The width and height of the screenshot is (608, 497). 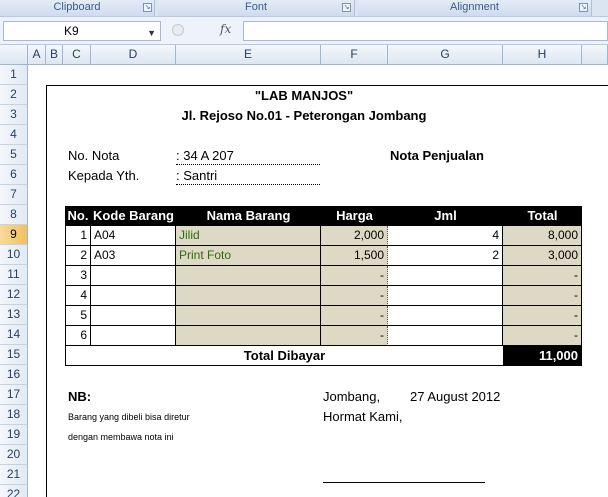 I want to click on nb-line-2: dengan membawa nota ini, so click(x=121, y=437).